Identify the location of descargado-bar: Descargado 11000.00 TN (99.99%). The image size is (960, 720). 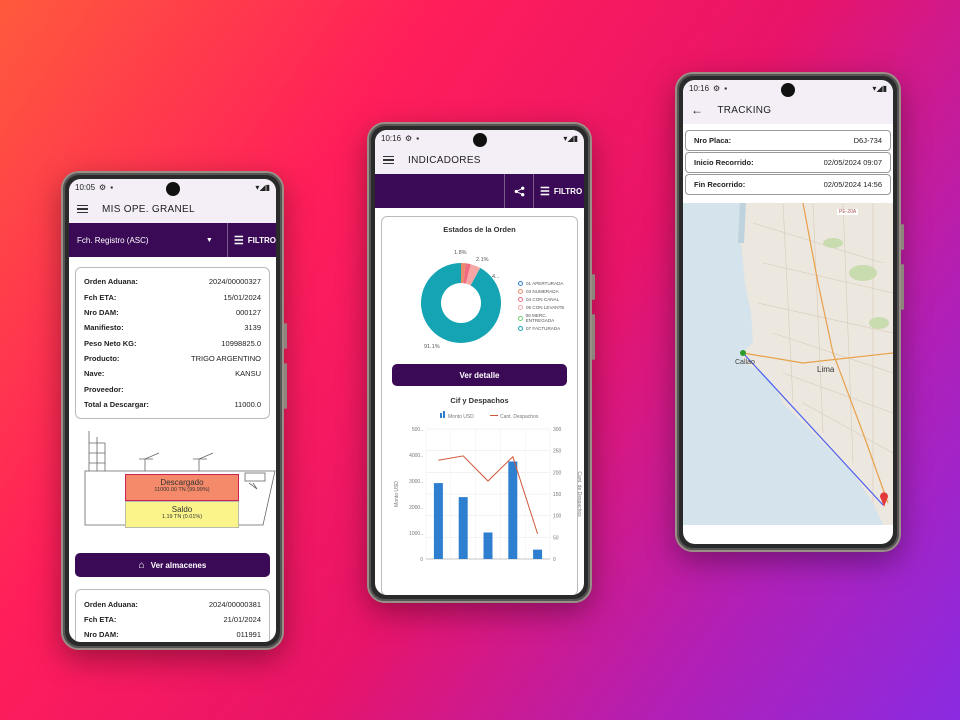
(182, 488).